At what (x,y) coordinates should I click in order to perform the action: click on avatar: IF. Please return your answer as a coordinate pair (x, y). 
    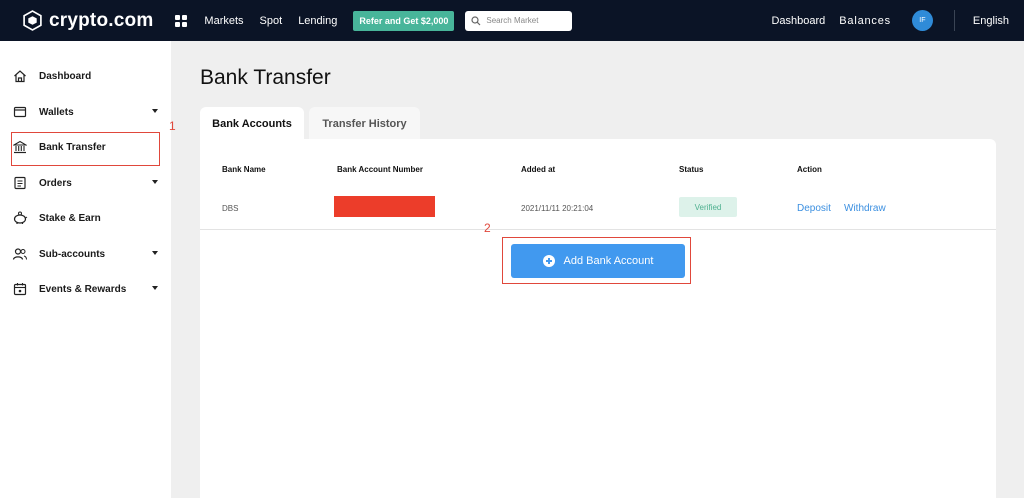
    Looking at the image, I should click on (922, 20).